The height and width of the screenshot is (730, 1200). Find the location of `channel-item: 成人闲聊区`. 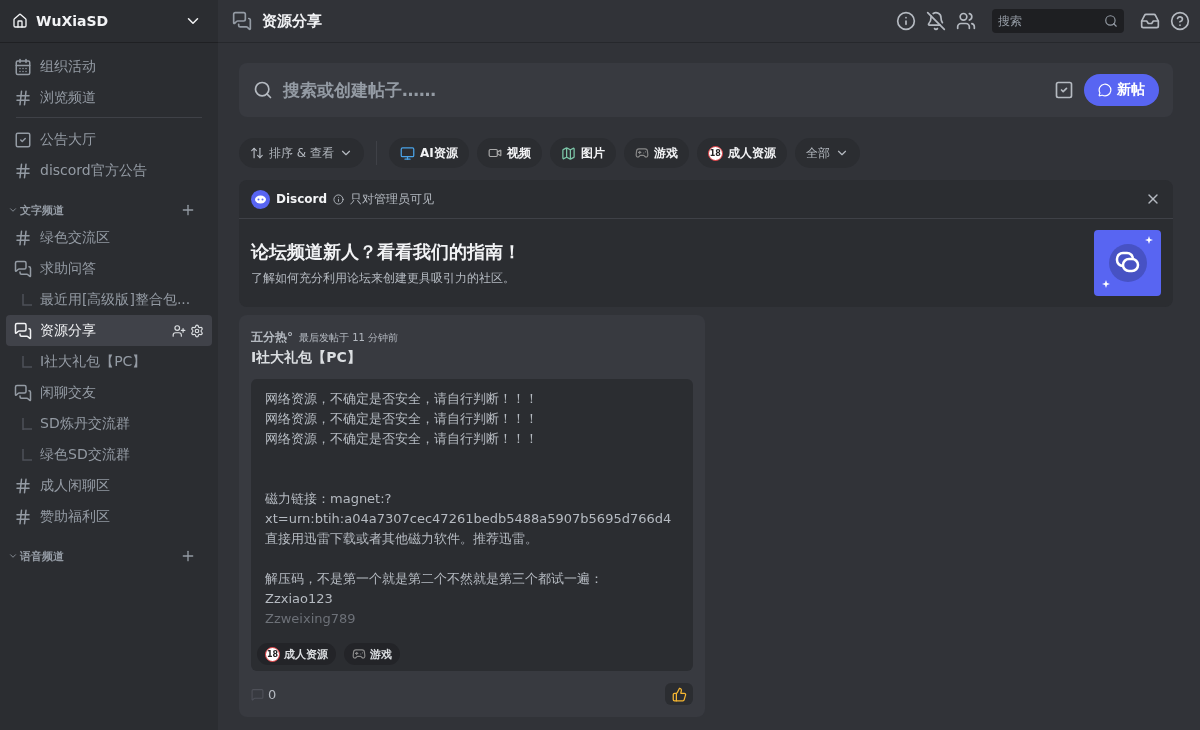

channel-item: 成人闲聊区 is located at coordinates (109, 485).